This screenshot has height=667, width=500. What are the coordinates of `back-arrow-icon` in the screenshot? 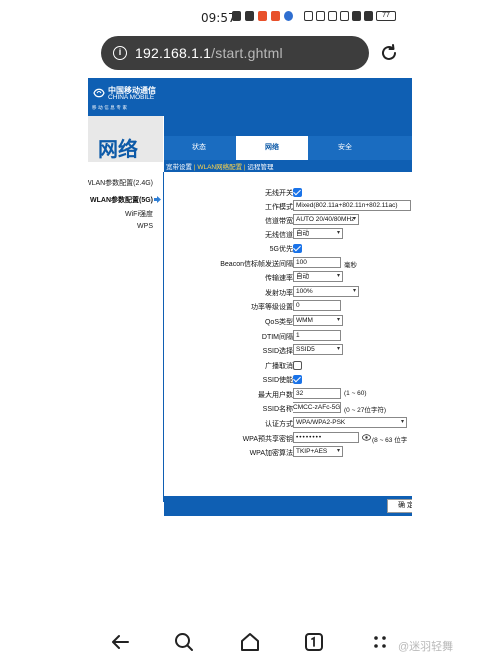 It's located at (120, 642).